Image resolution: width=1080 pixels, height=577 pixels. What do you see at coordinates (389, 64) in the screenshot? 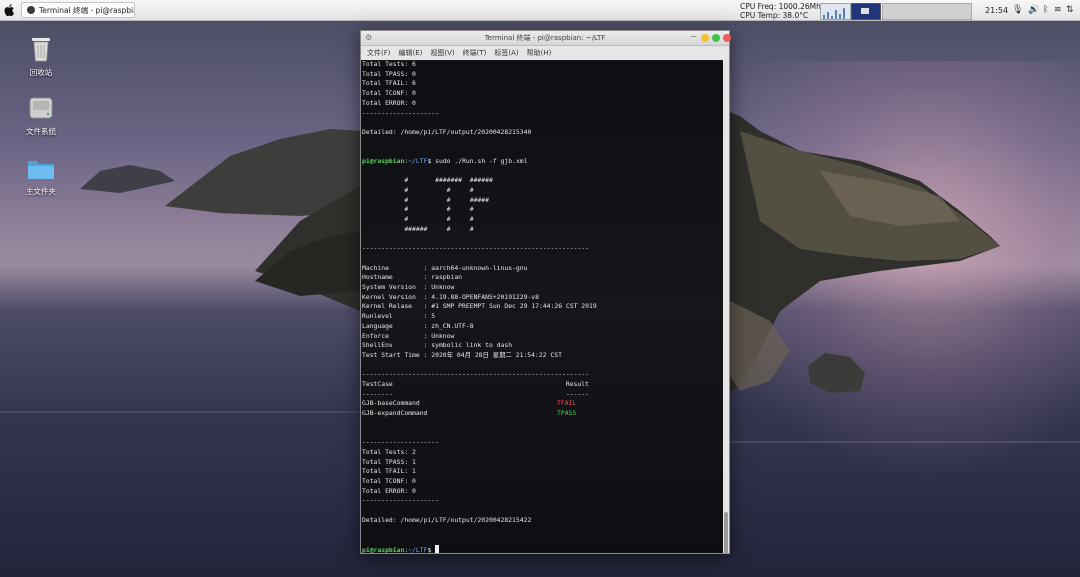
I see `terminal-line: Total Tests: 6` at bounding box center [389, 64].